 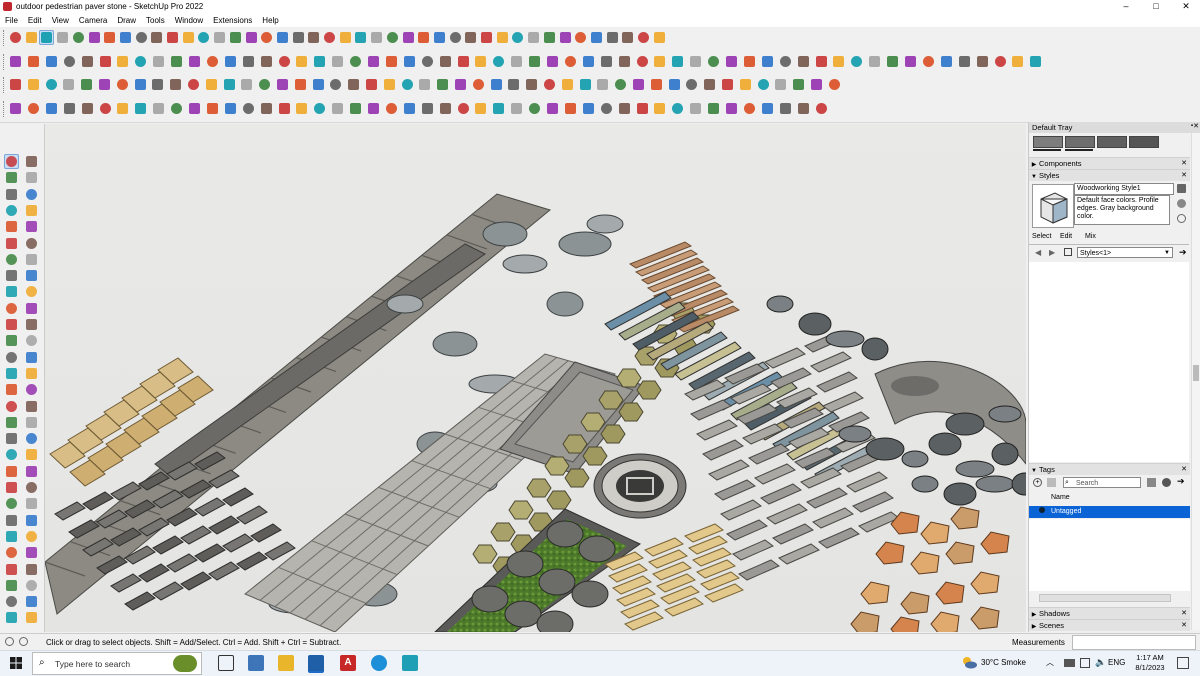 I want to click on autocad-icon: A, so click(x=348, y=663).